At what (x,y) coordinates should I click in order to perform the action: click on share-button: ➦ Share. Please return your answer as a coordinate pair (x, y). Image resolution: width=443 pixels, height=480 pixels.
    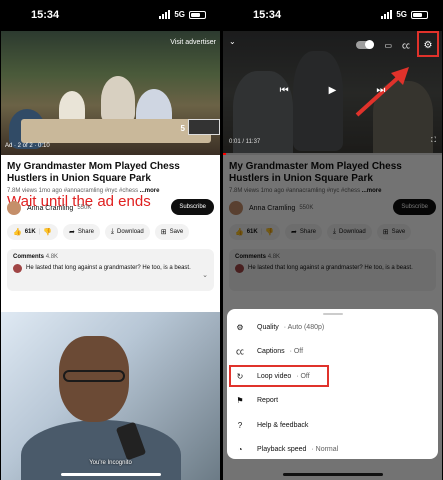
    Looking at the image, I should click on (81, 232).